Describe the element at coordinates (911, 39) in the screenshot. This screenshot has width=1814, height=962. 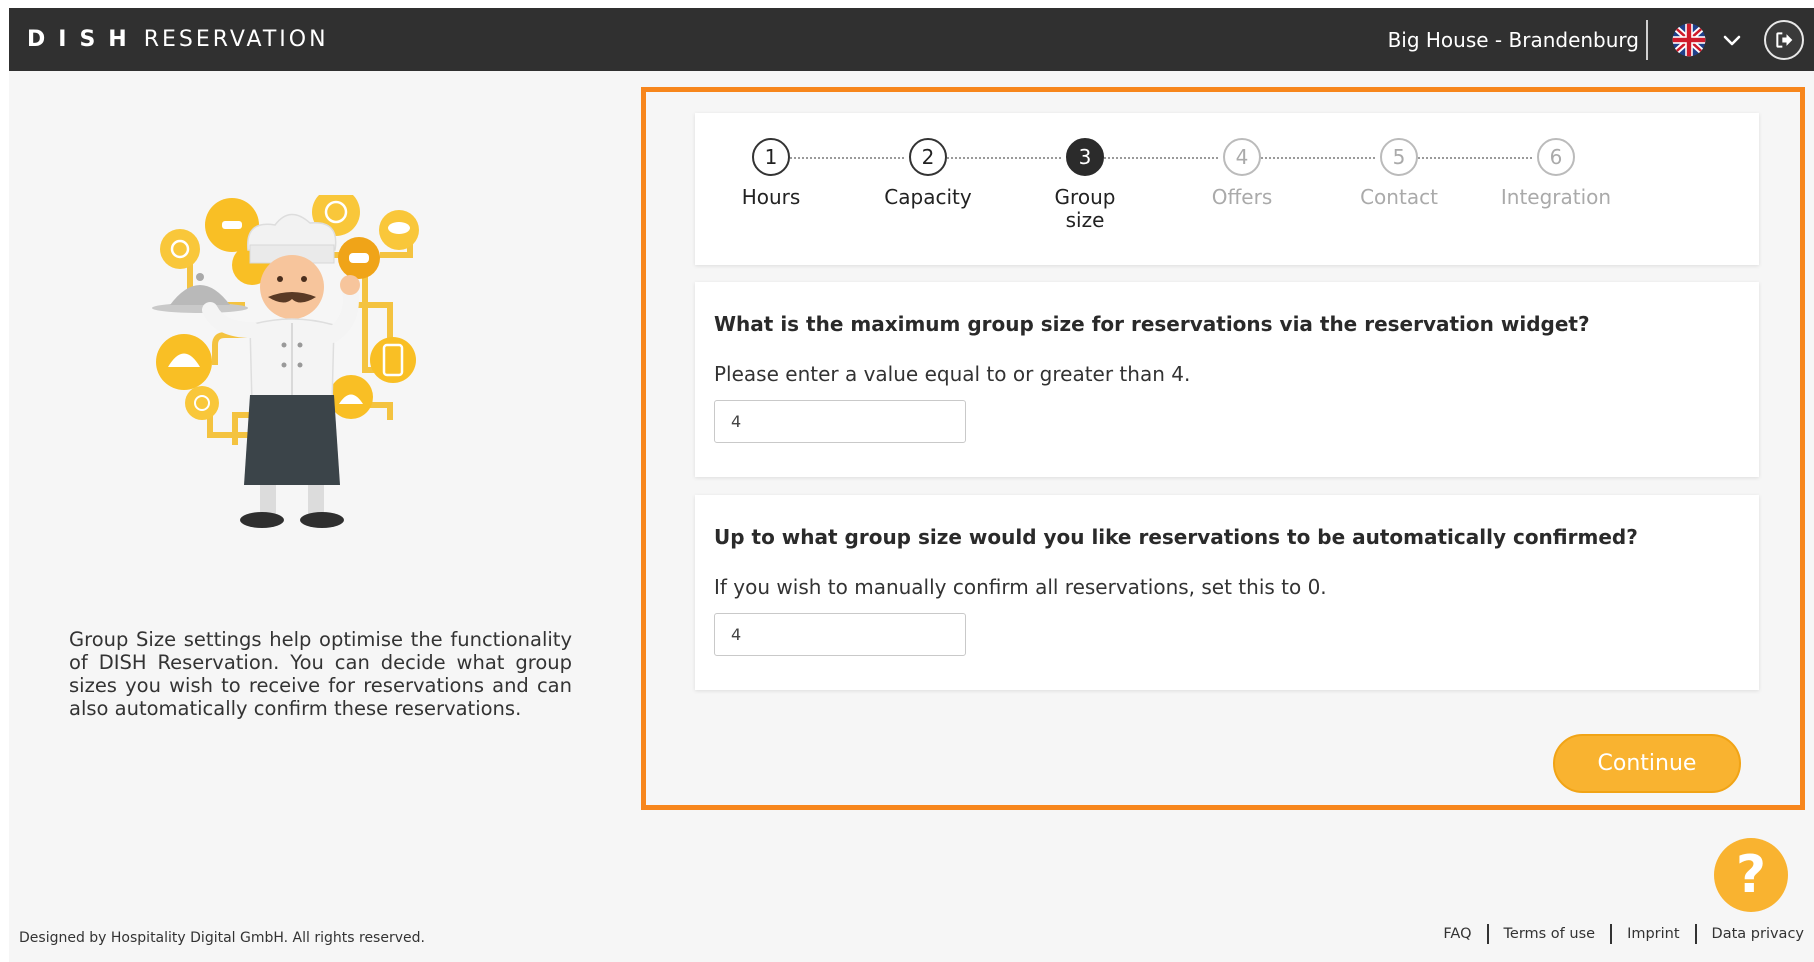
I see `top-bar: DISH RESERVATION Big House - Brandenburg` at that location.